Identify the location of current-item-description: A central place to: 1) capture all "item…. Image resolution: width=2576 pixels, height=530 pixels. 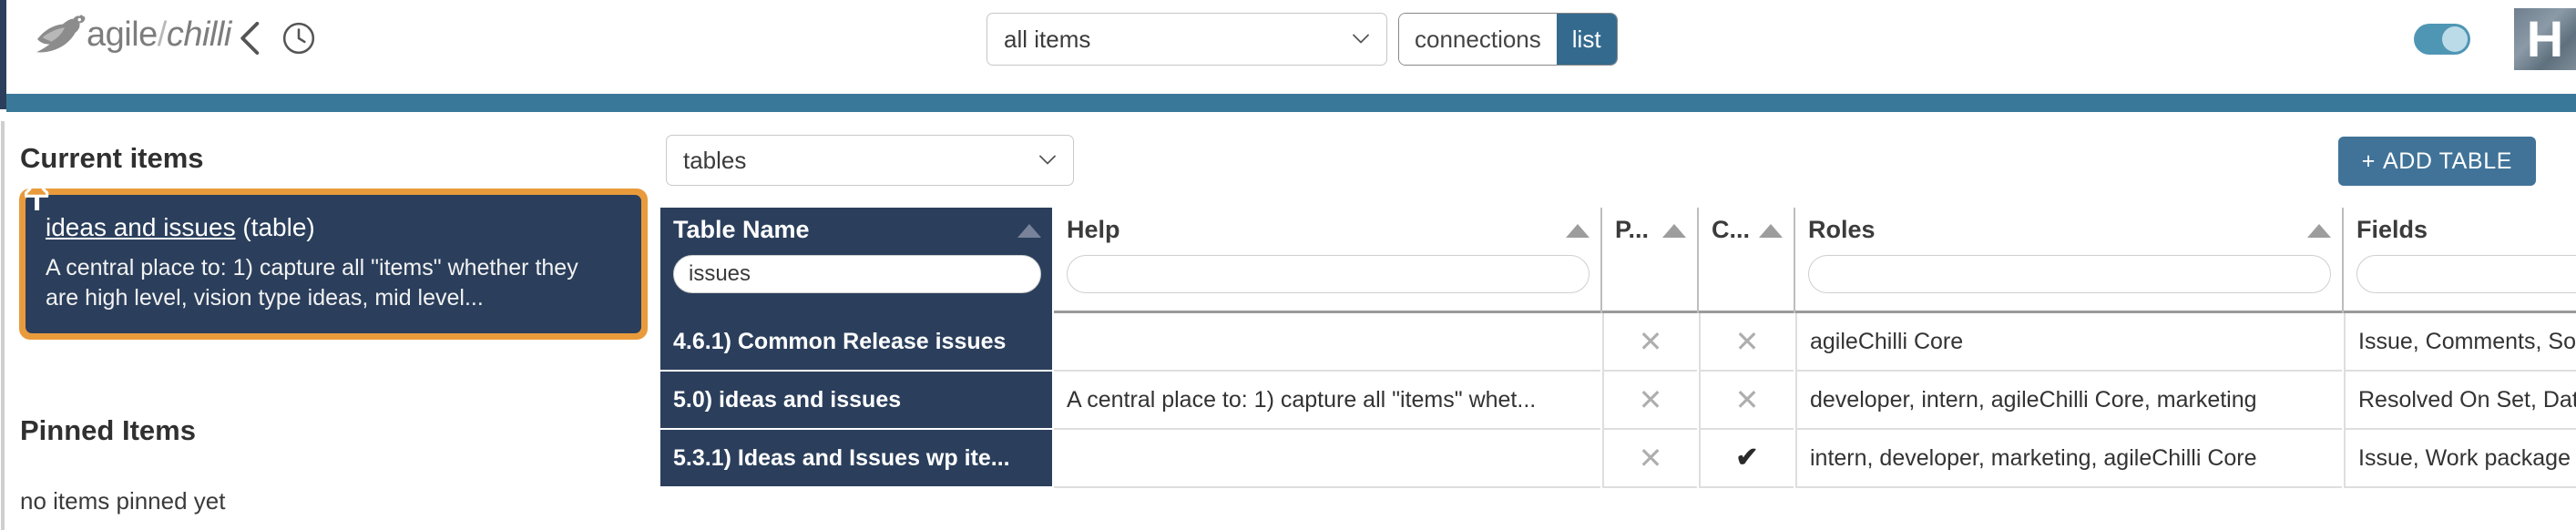
(312, 283).